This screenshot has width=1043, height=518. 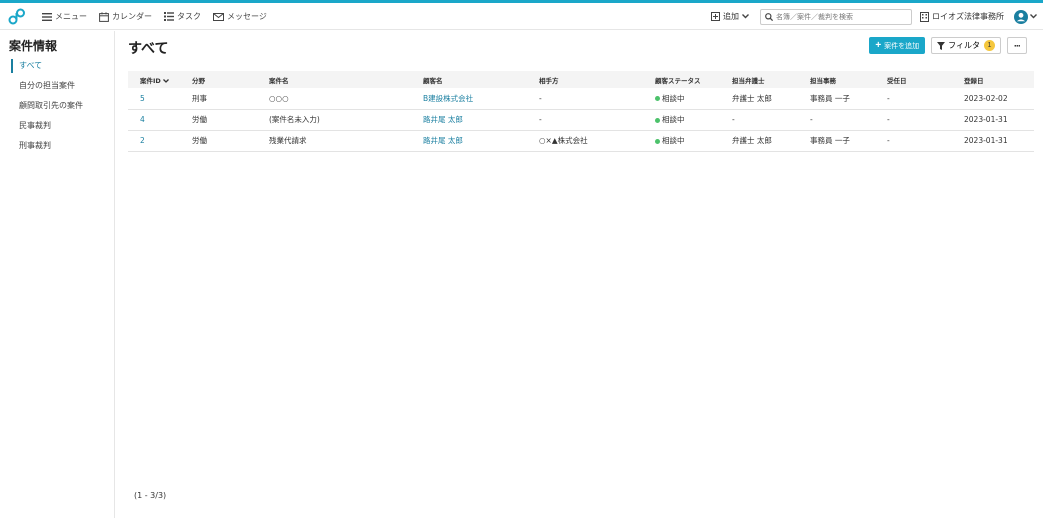 I want to click on sidebar-item-all: すべて, so click(x=57, y=66).